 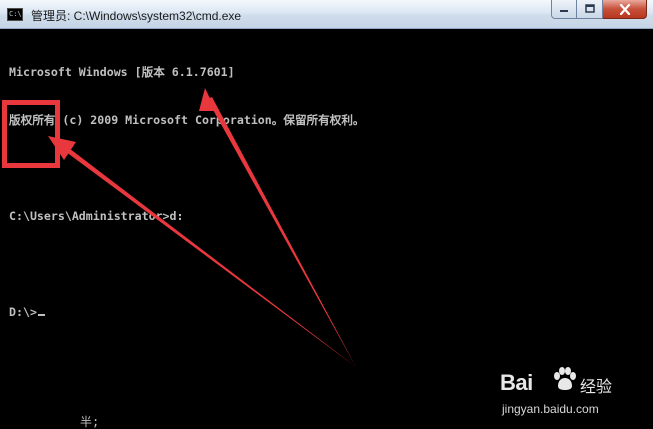 I want to click on caption-buttons, so click(x=599, y=10).